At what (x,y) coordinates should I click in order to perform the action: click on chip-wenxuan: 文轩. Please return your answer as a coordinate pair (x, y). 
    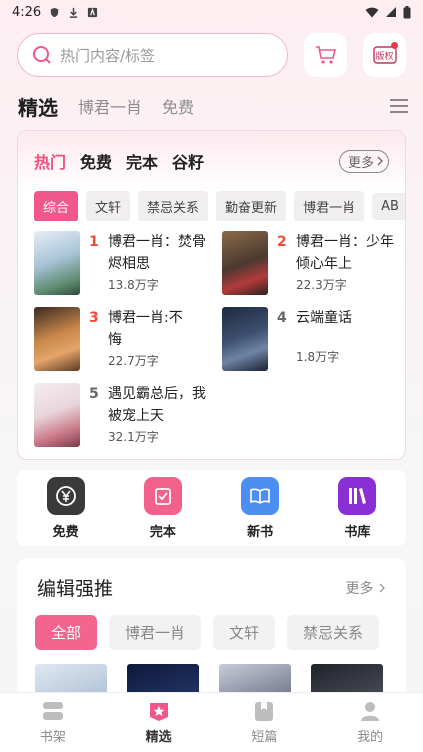
    Looking at the image, I should click on (108, 206).